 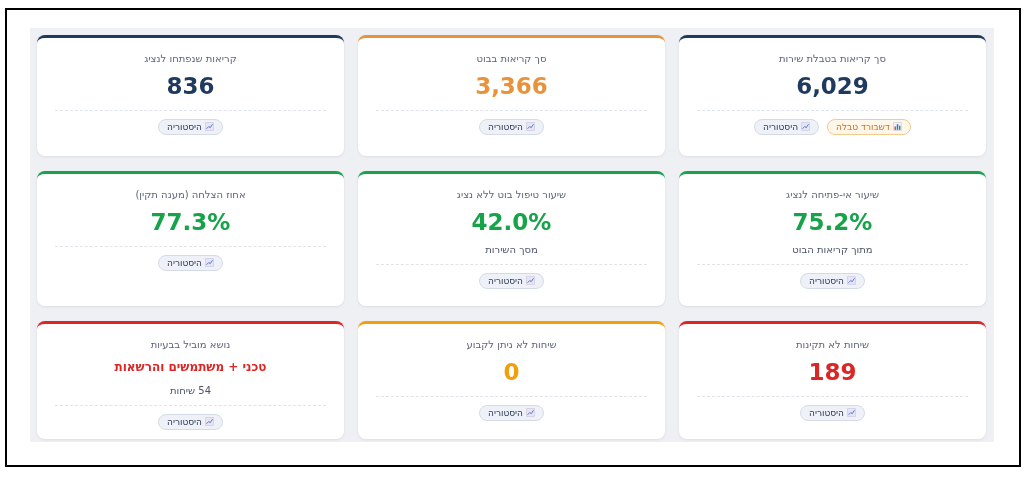 What do you see at coordinates (190, 194) in the screenshot?
I see `card-title: אחוז הצלחה (מענה תקין)` at bounding box center [190, 194].